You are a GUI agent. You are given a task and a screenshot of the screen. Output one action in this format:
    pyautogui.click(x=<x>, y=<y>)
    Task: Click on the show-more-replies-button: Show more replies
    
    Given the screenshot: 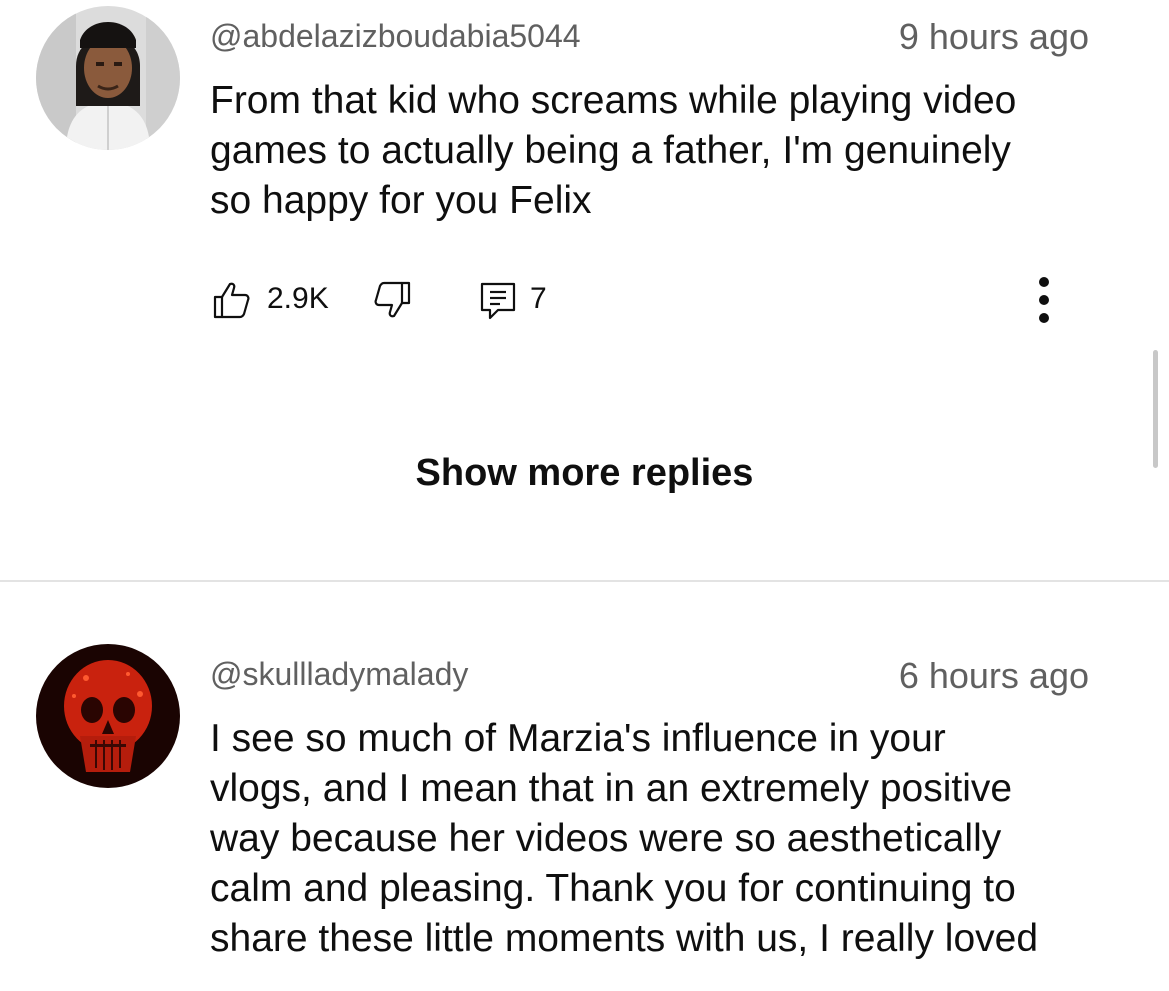 What is the action you would take?
    pyautogui.click(x=584, y=473)
    